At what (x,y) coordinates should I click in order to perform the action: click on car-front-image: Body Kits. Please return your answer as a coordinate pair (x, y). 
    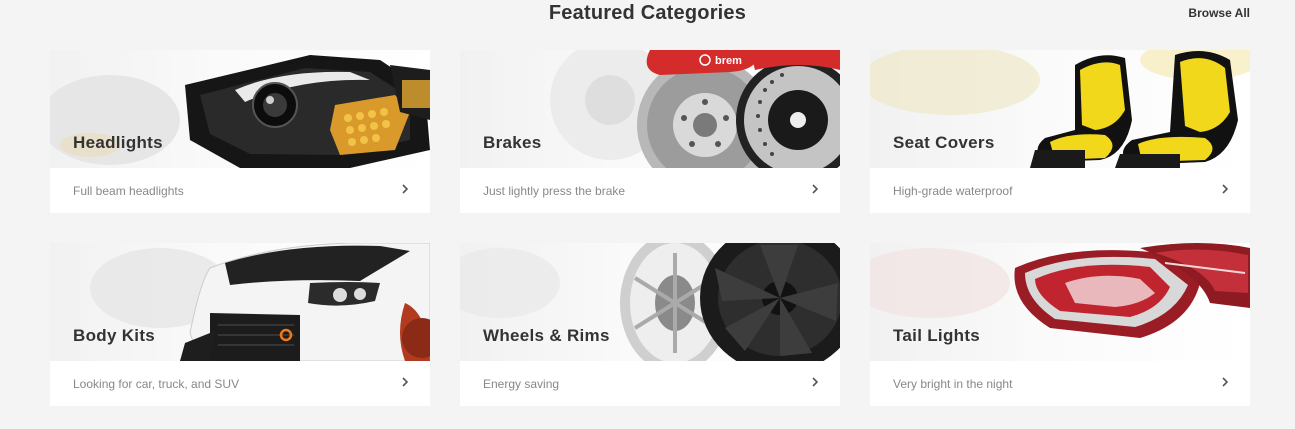
    Looking at the image, I should click on (240, 302).